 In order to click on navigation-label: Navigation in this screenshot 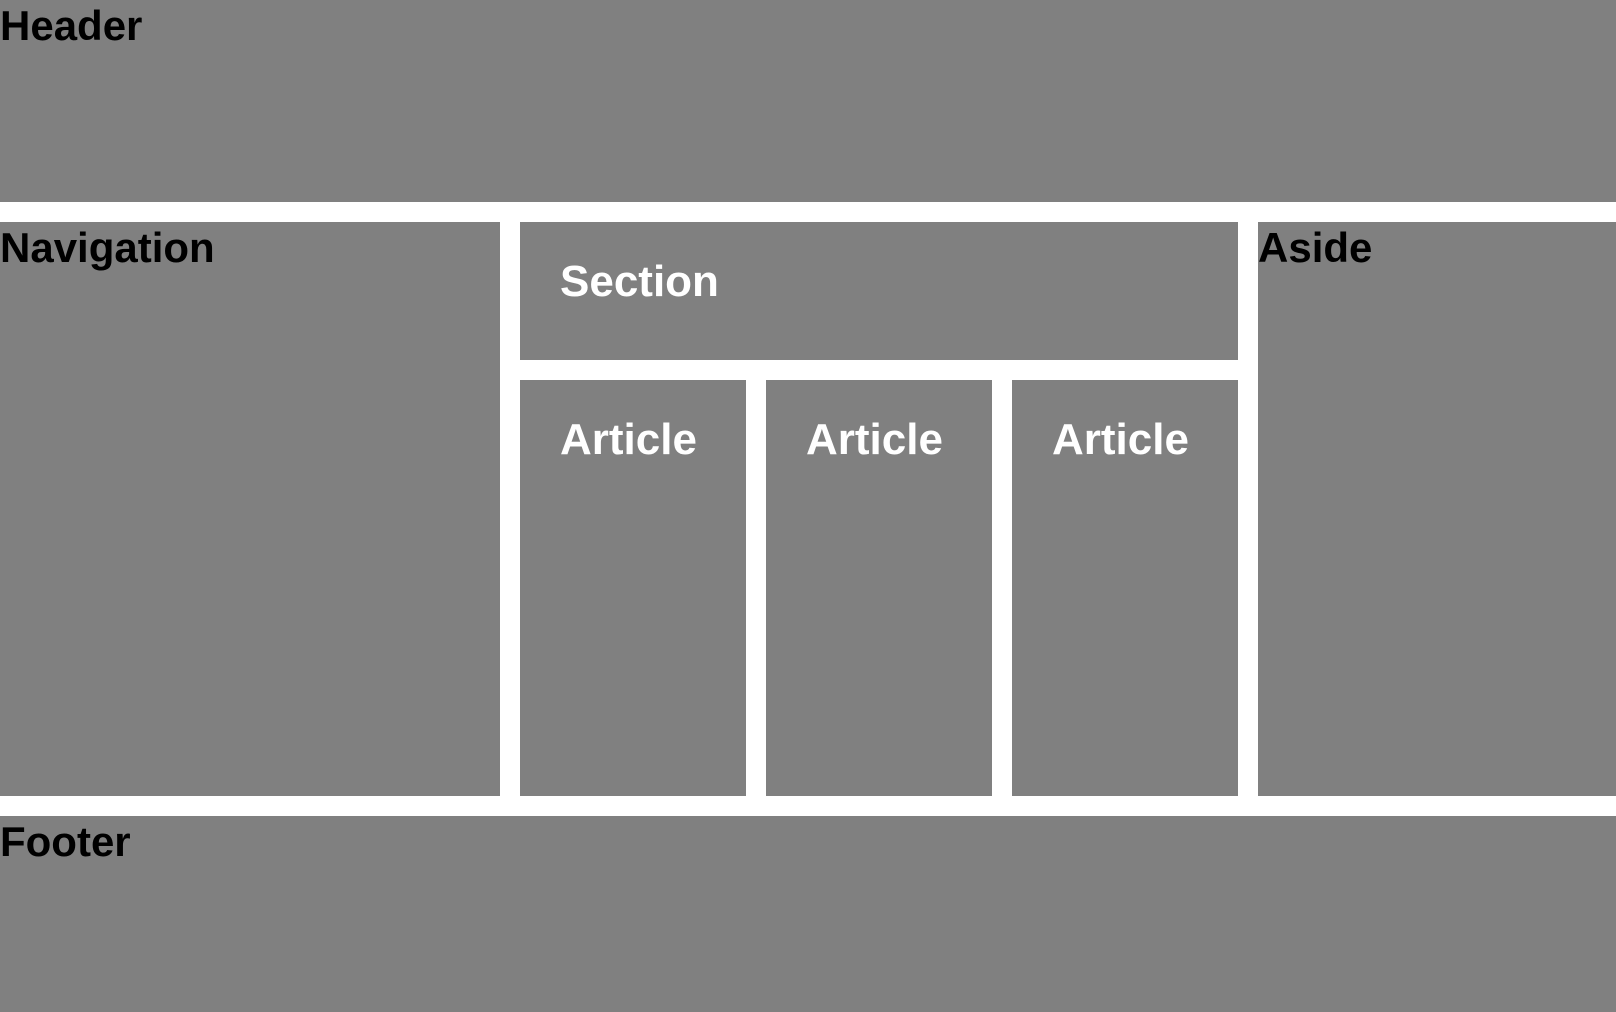, I will do `click(107, 247)`.